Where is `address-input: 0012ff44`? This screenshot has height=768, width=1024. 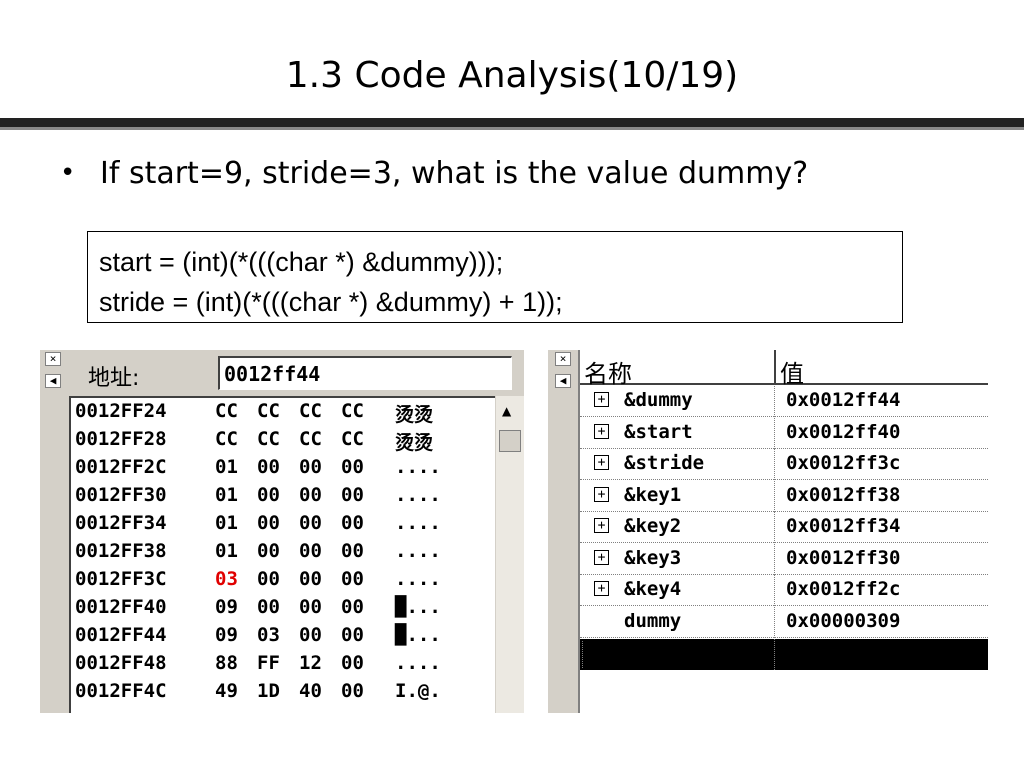
address-input: 0012ff44 is located at coordinates (365, 373).